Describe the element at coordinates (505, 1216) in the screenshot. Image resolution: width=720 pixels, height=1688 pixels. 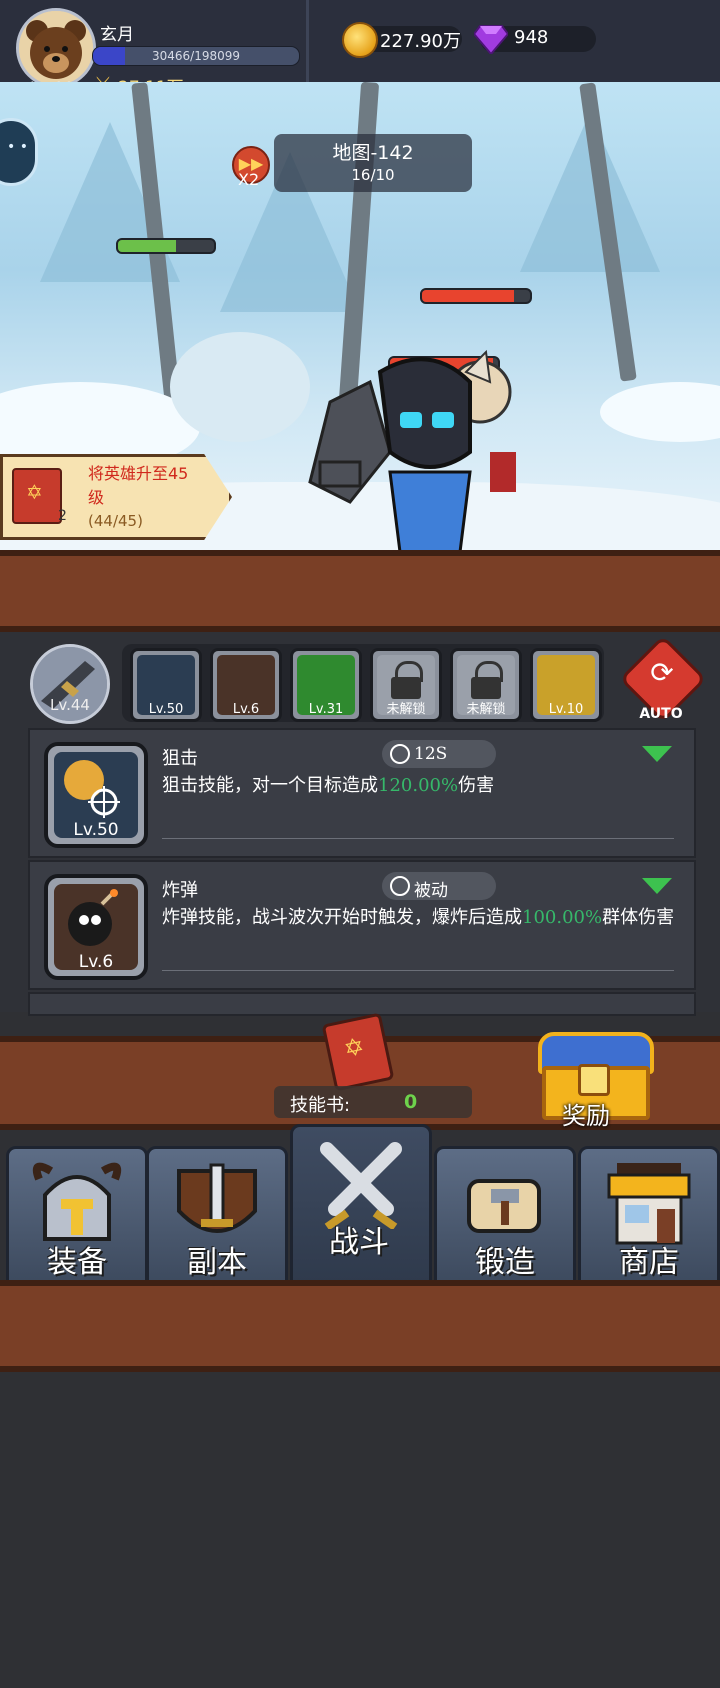
I see `nav-tab-forge: 锻造` at that location.